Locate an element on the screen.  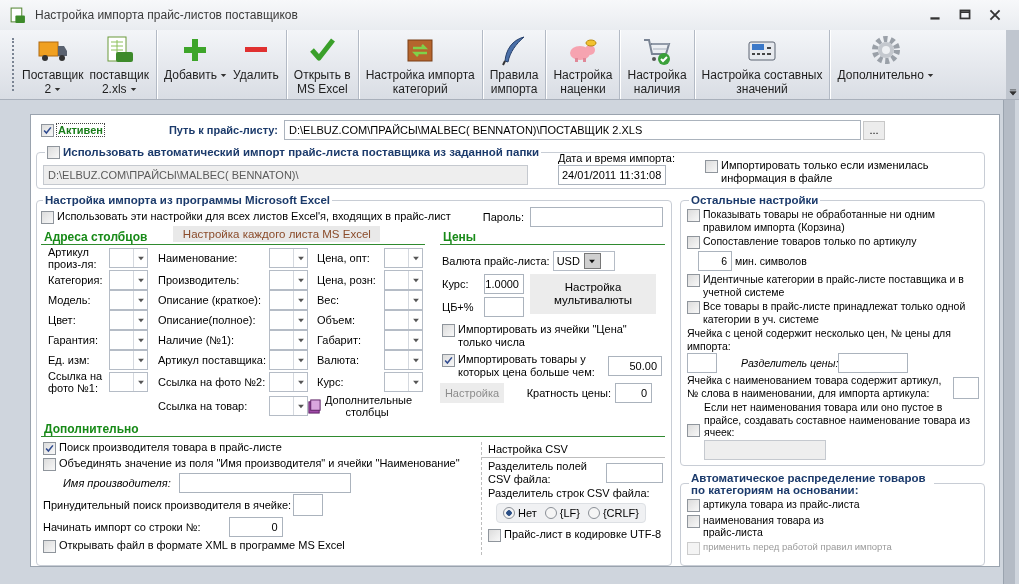
field-label: Ячейка с ценой содержит несколько цен, № цены для импорта: is located at coordinates (819, 339).